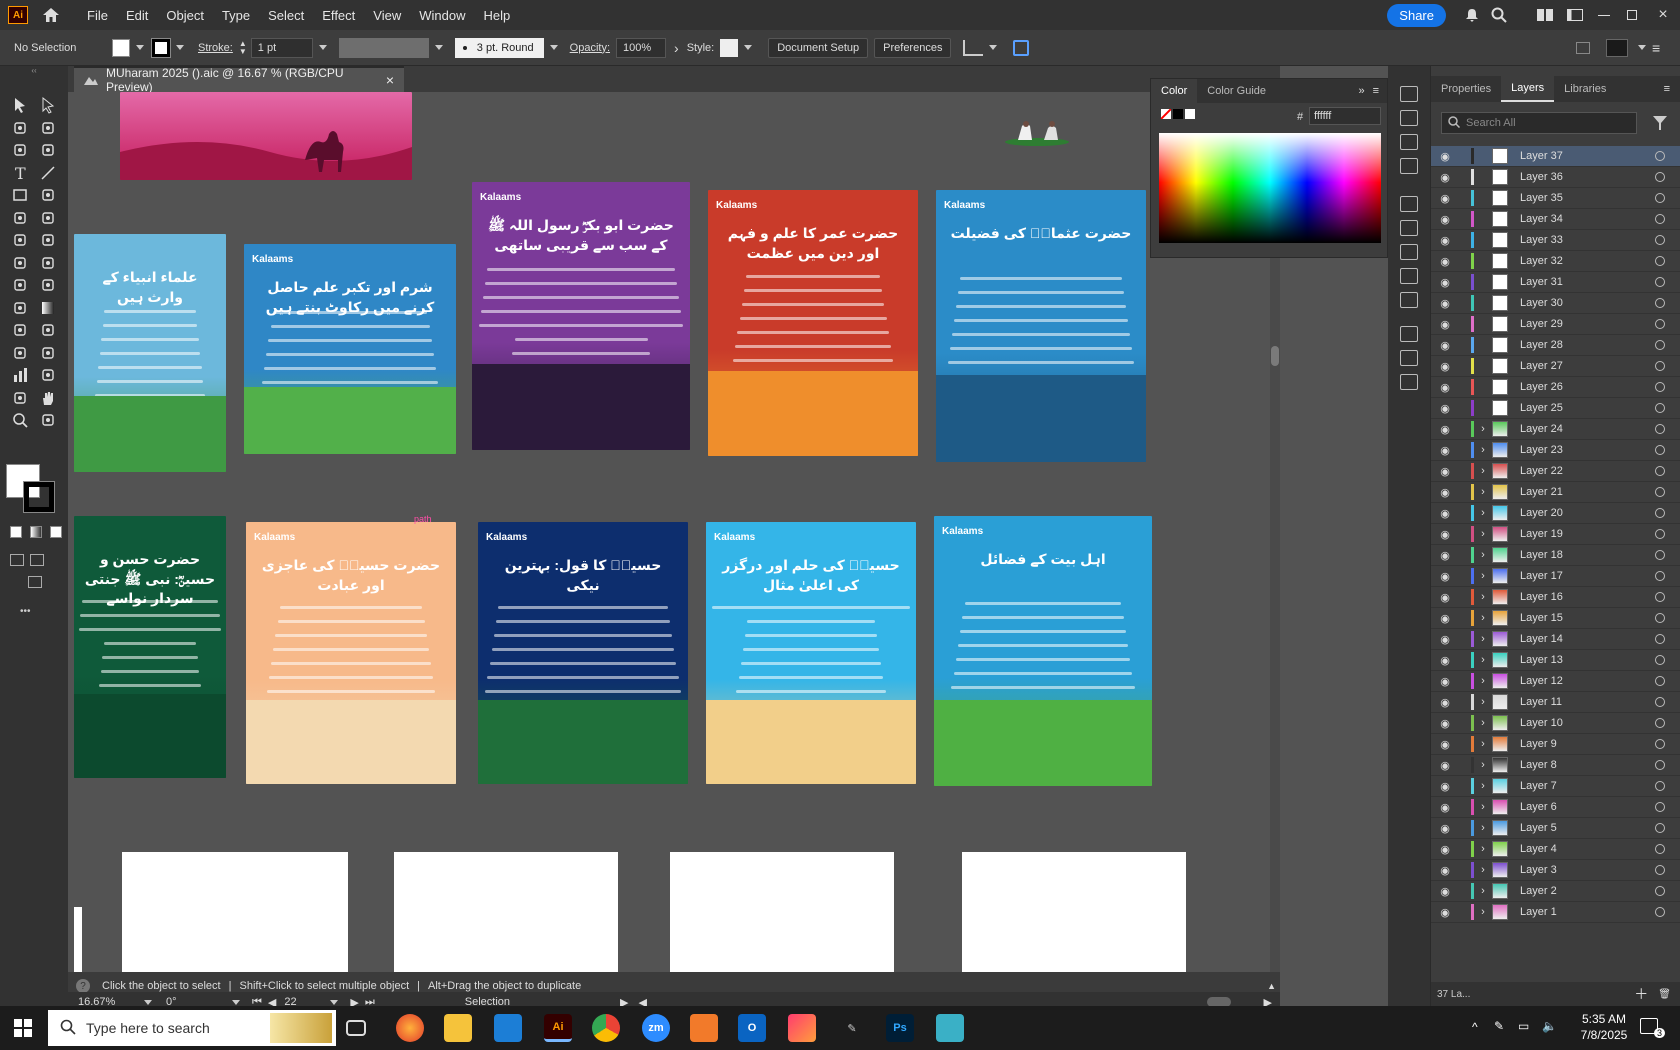 This screenshot has width=1680, height=1050. Describe the element at coordinates (243, 47) in the screenshot. I see `stroke-stepper-icon: ▲ ▼` at that location.